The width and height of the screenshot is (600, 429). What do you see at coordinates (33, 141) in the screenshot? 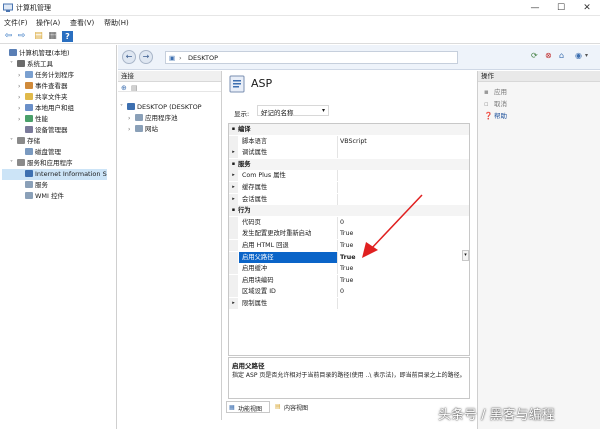
I see `tree-item-label: 存储` at bounding box center [33, 141].